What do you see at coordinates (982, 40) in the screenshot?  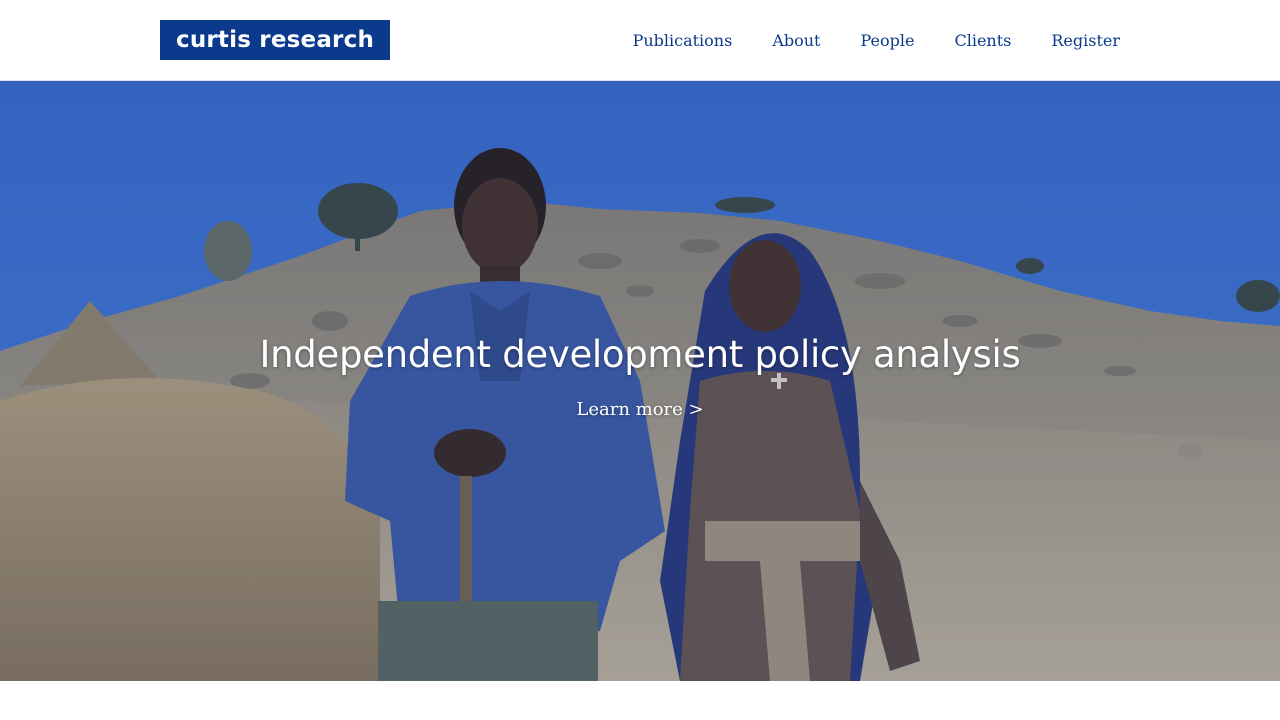 I see `nav-clients: Clients` at bounding box center [982, 40].